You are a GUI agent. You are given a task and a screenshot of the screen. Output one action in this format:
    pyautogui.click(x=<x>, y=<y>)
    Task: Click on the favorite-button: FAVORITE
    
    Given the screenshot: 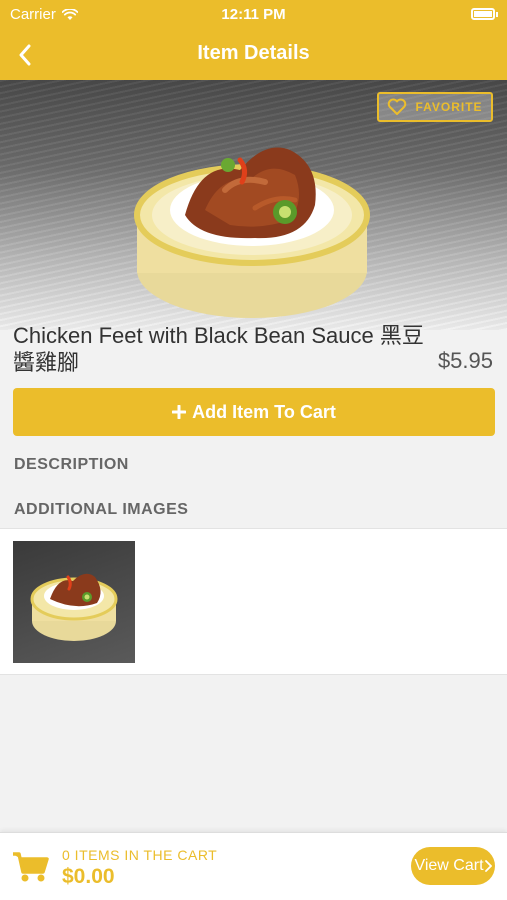 What is the action you would take?
    pyautogui.click(x=435, y=107)
    